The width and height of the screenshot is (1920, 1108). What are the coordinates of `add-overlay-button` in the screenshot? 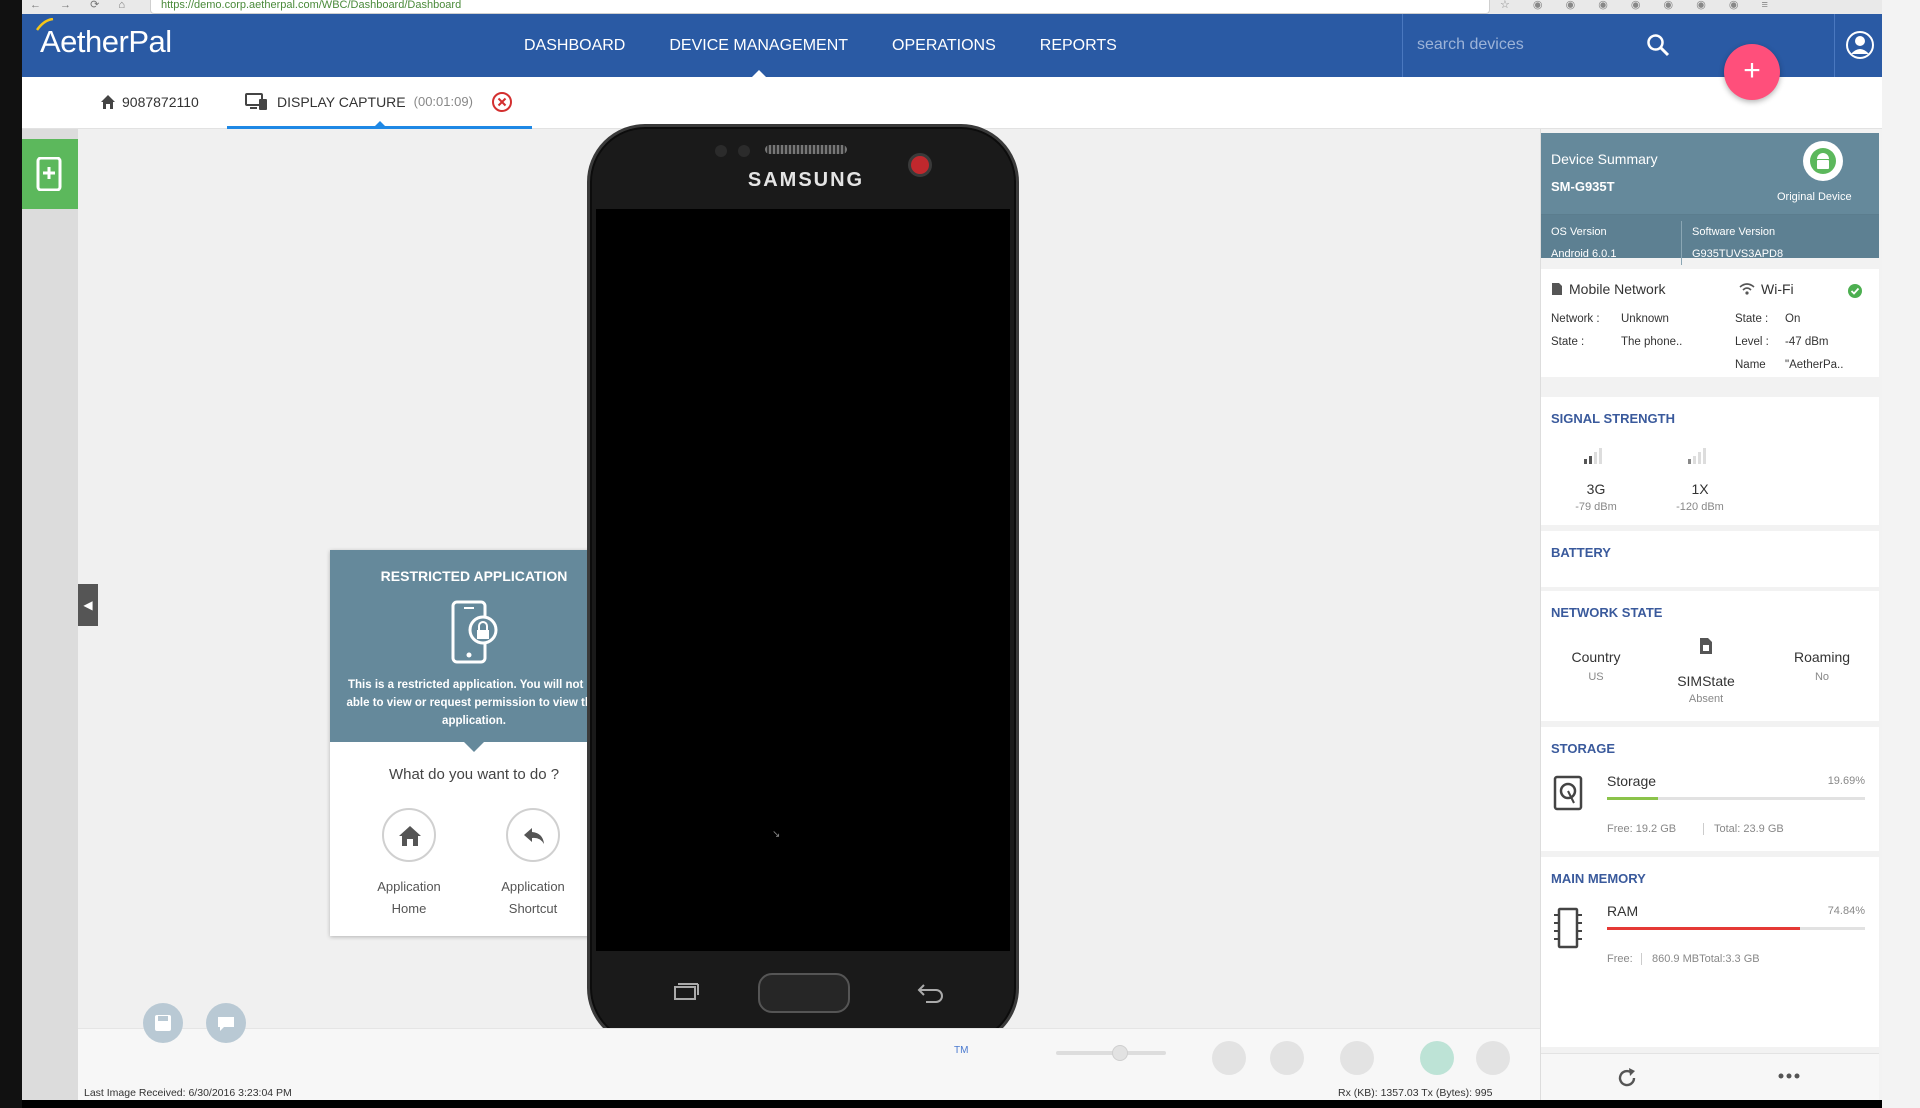 It's located at (1493, 1058).